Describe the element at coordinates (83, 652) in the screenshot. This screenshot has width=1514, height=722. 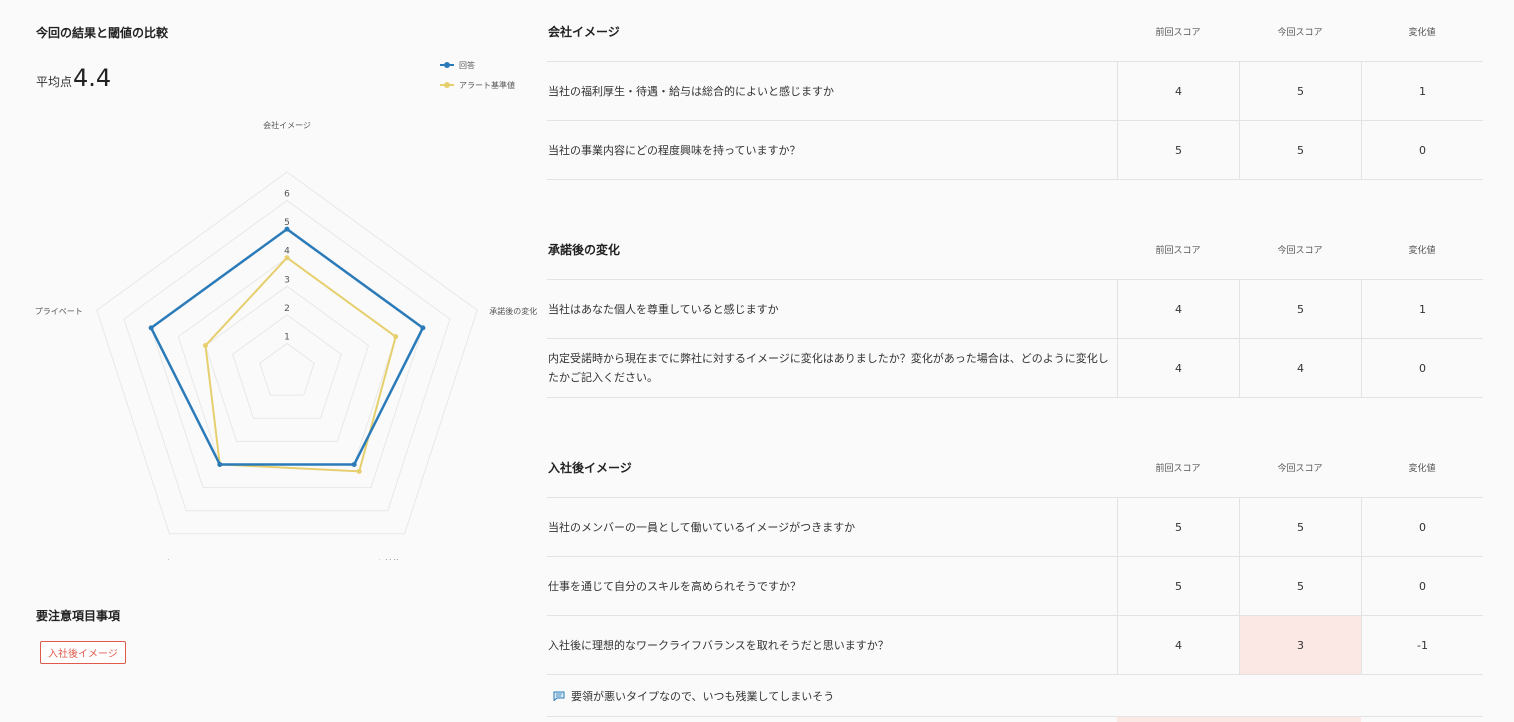
I see `warning-tag: 入社後イメージ` at that location.